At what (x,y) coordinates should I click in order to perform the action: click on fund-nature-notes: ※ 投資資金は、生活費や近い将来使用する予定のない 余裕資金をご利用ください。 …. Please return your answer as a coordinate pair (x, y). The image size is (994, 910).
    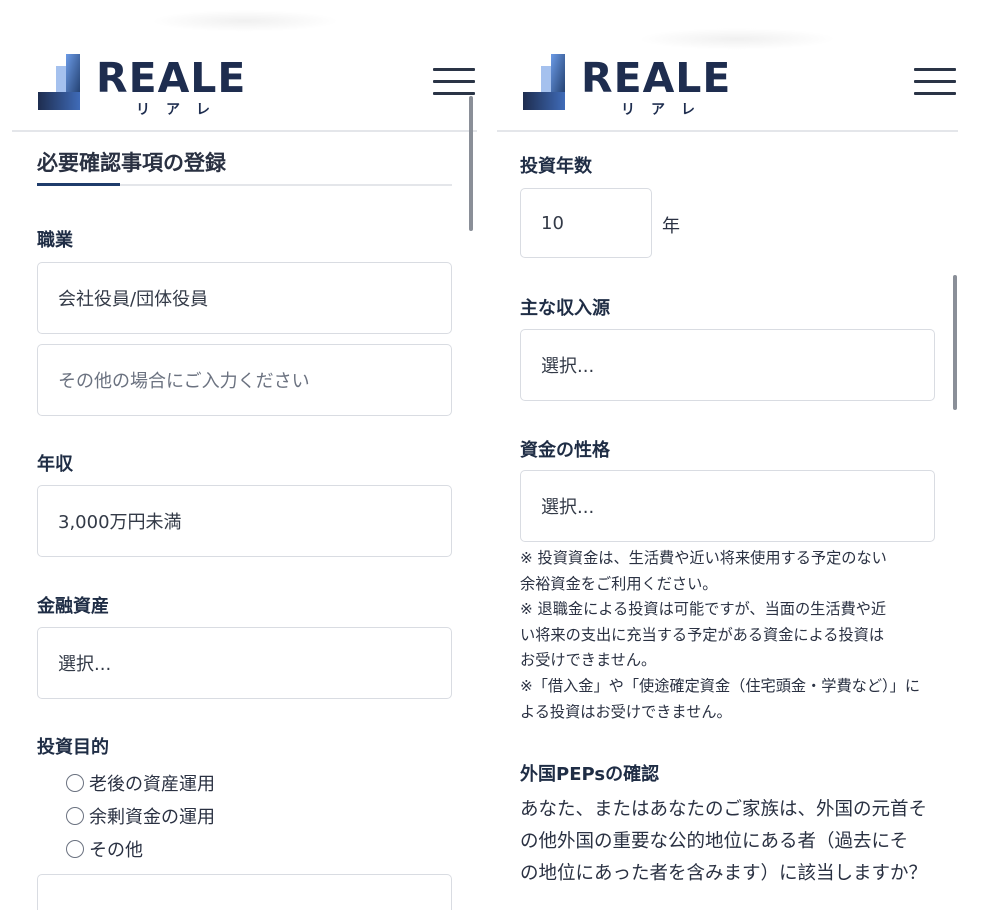
    Looking at the image, I should click on (730, 635).